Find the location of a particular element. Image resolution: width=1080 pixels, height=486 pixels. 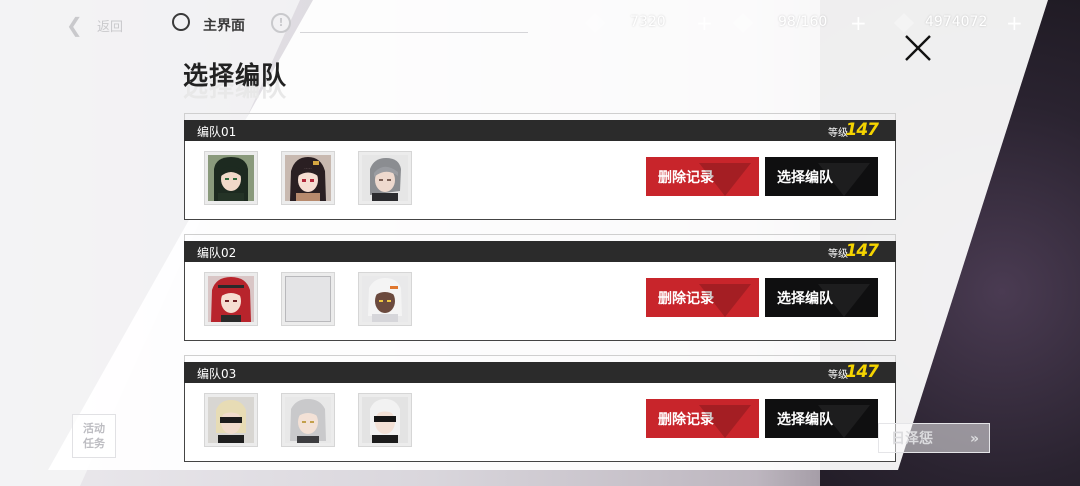

close-button is located at coordinates (918, 48).